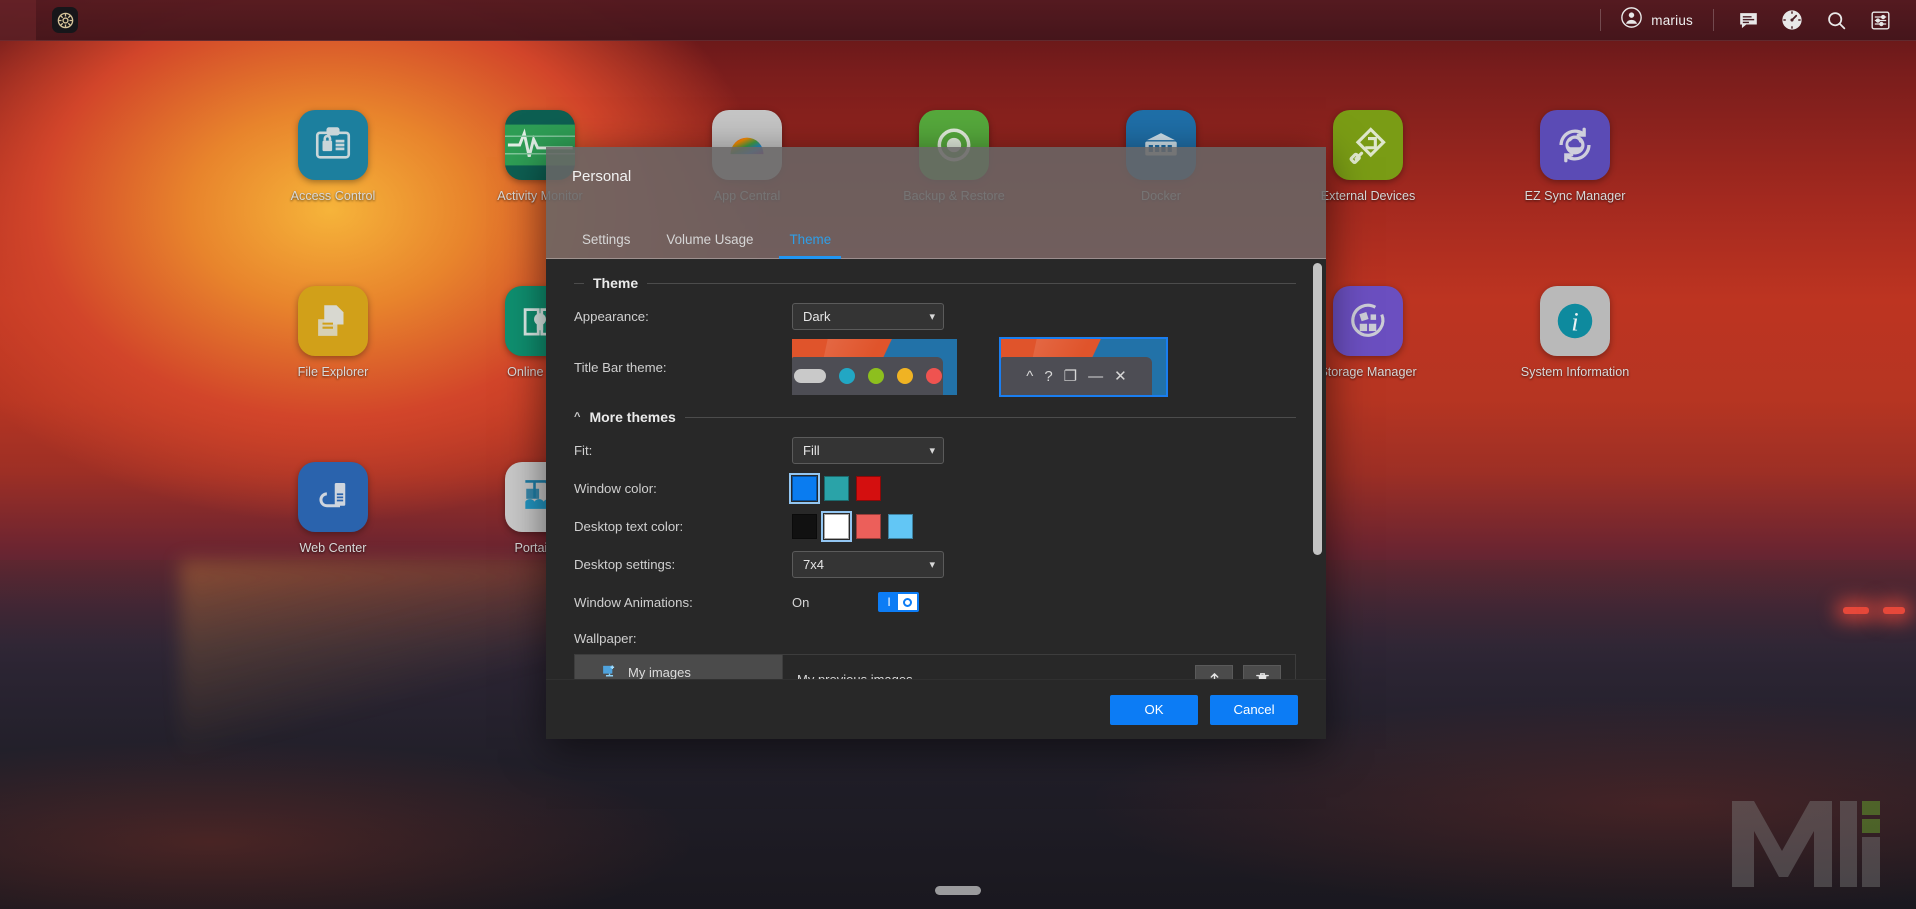  I want to click on system-info-icon: i, so click(1575, 321).